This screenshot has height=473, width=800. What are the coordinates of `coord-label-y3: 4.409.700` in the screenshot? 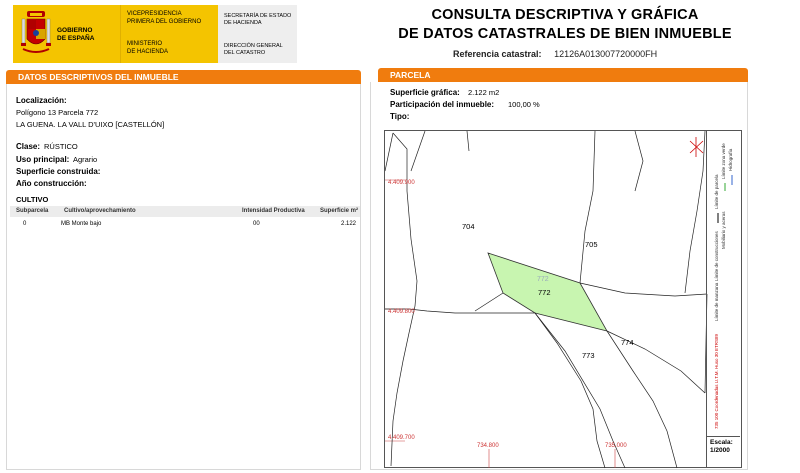 It's located at (401, 438).